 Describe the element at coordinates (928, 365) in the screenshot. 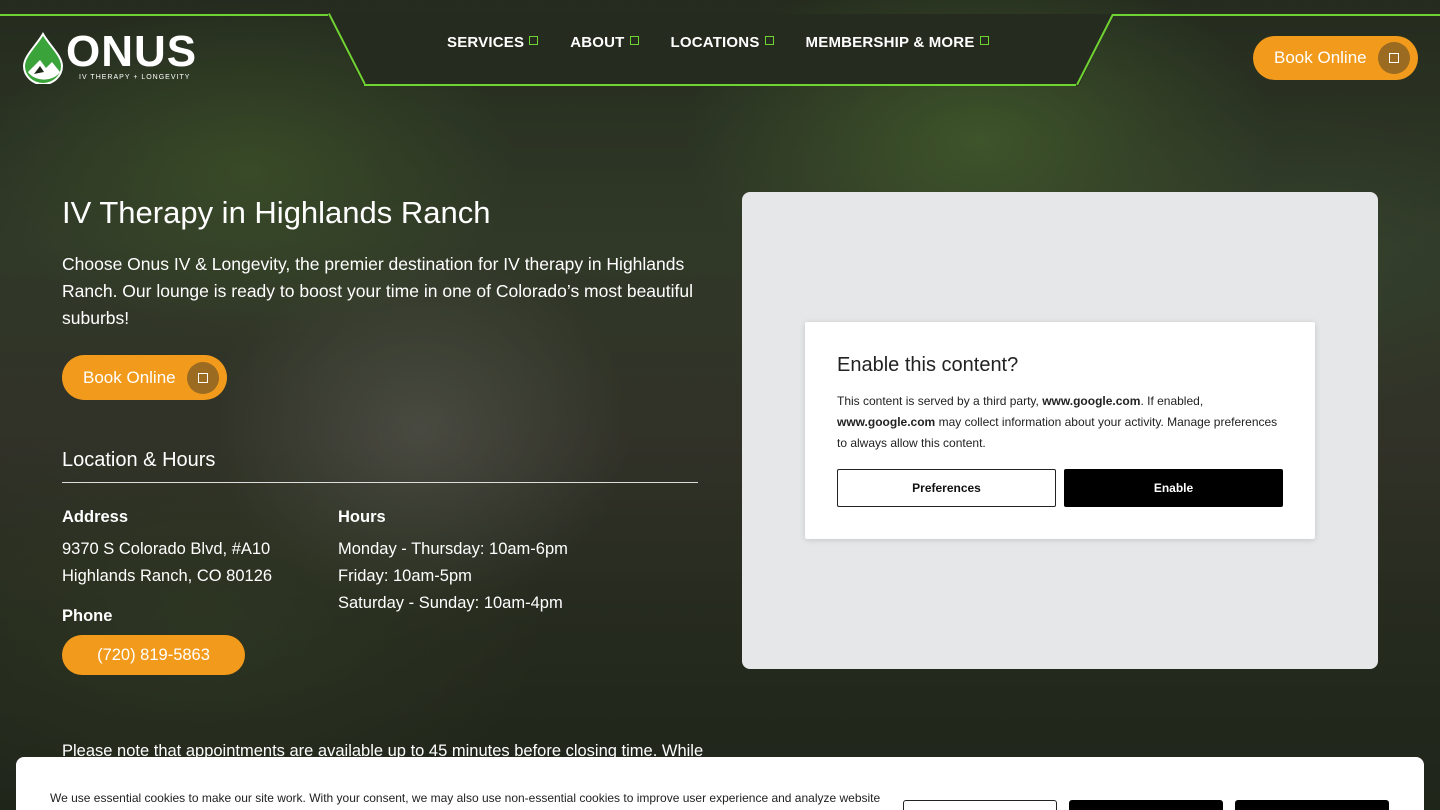

I see `consent-title: Enable this content?` at that location.